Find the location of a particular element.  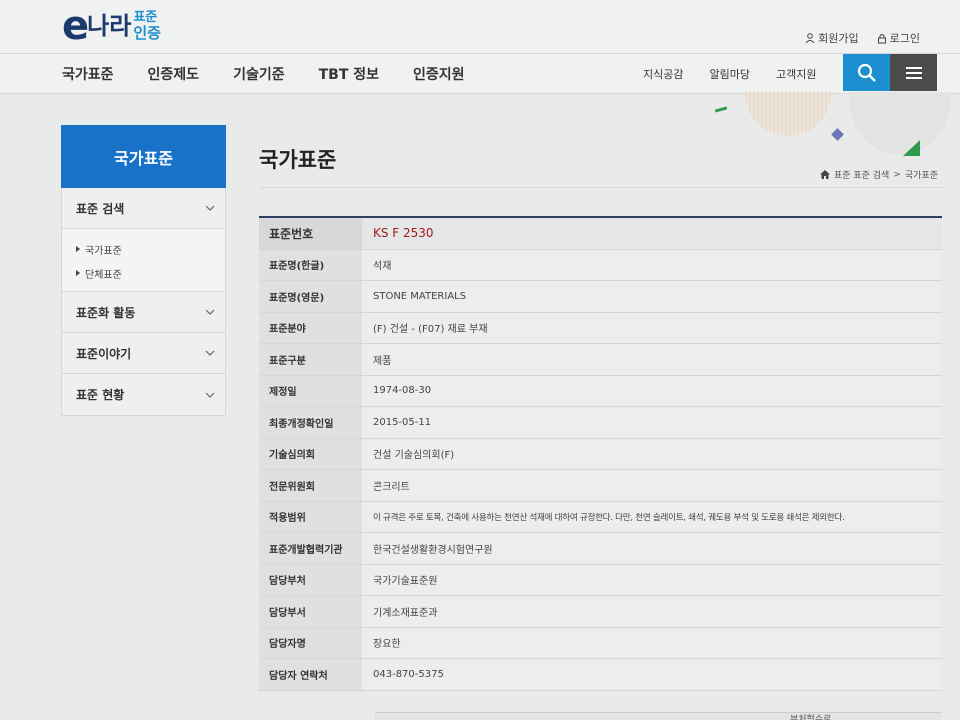

row-value: 제품 is located at coordinates (652, 359).